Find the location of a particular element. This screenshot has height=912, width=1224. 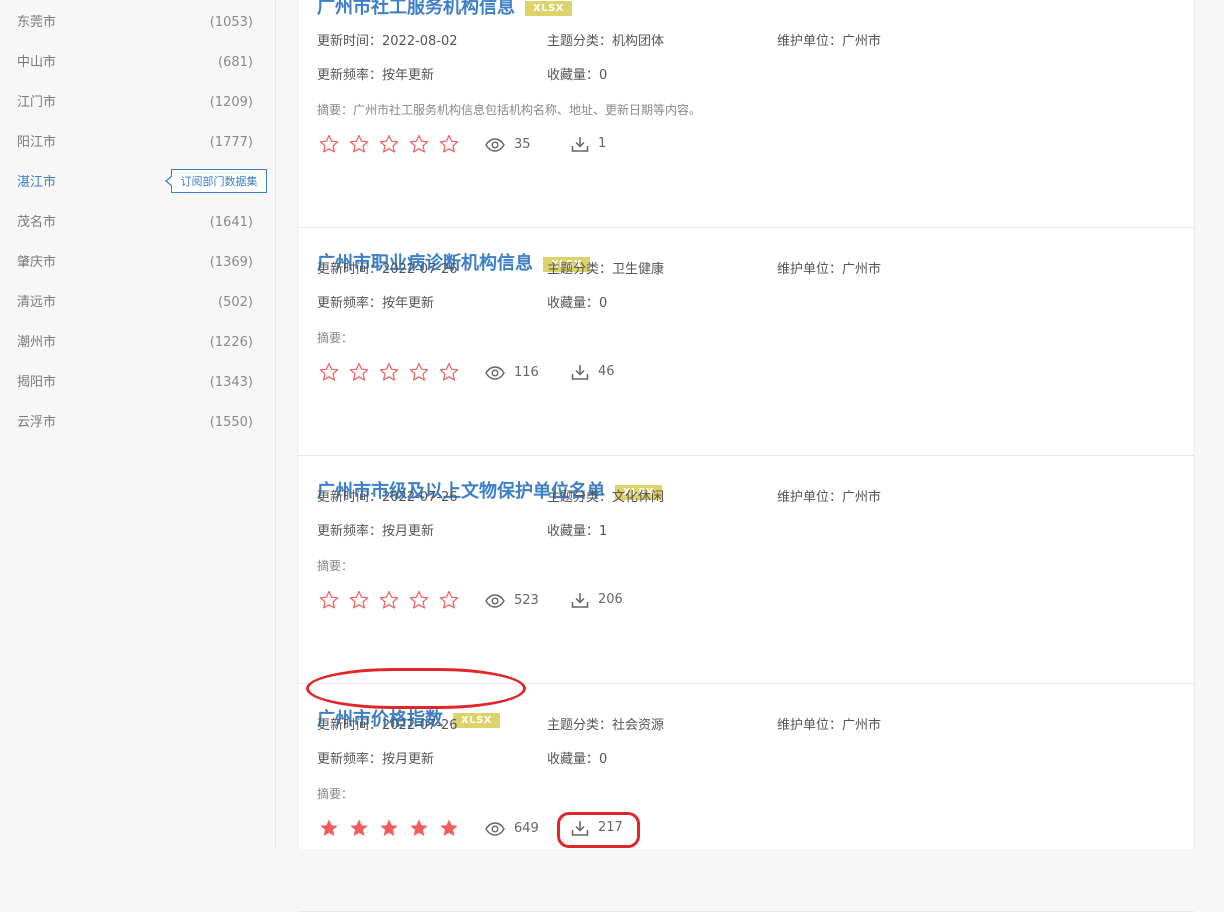

favorites-count: 收藏量：1 is located at coordinates (577, 531).